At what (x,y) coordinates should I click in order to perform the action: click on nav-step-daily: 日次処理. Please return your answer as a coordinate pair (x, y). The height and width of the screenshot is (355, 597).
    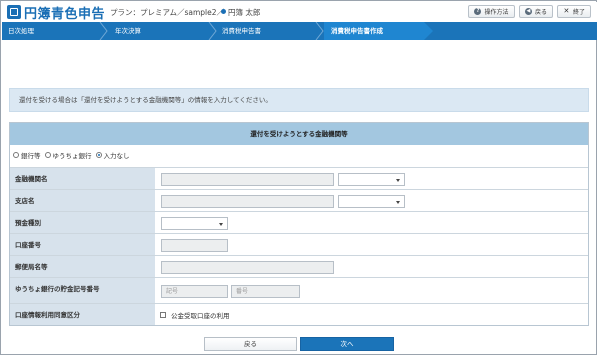
    Looking at the image, I should click on (21, 31).